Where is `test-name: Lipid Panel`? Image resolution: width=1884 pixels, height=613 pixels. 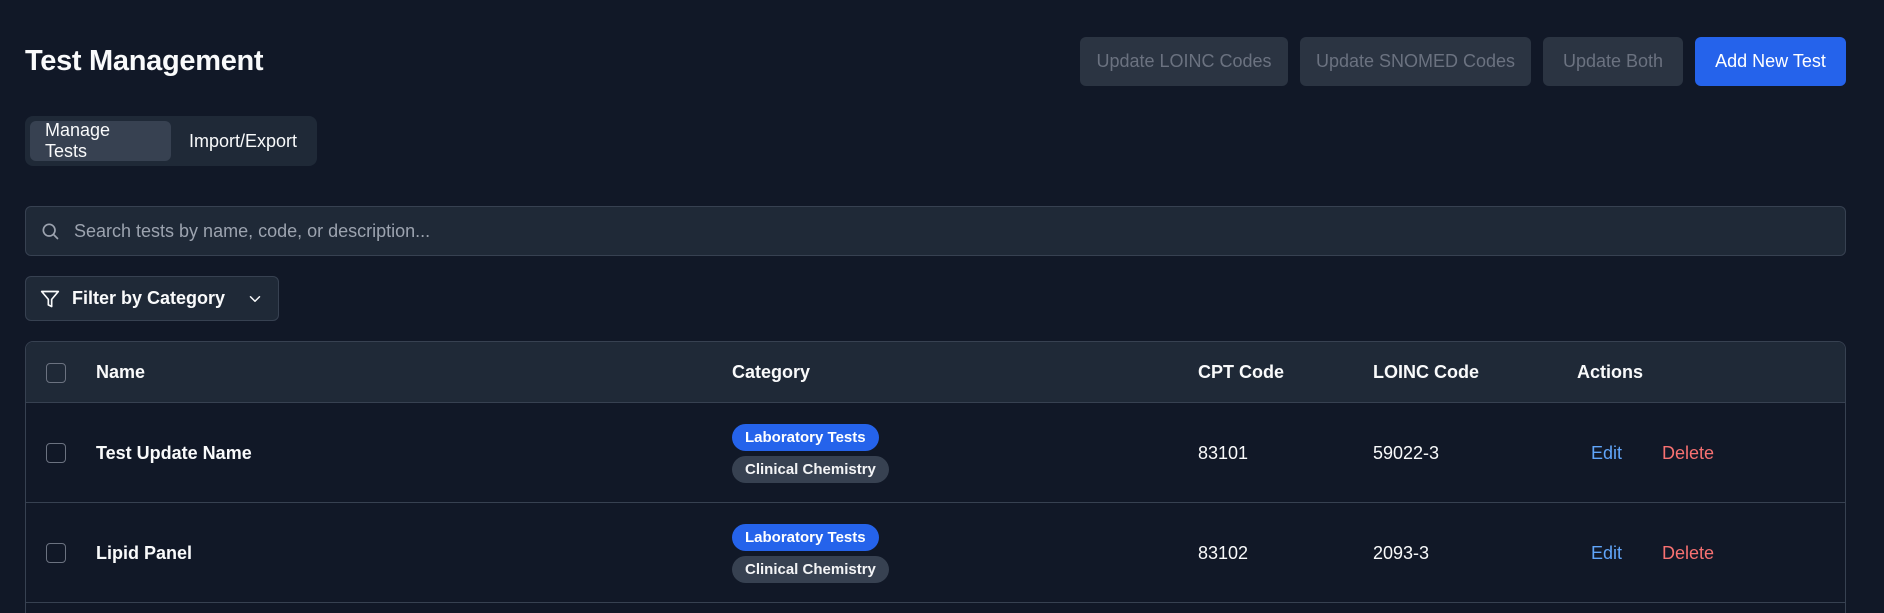 test-name: Lipid Panel is located at coordinates (144, 552).